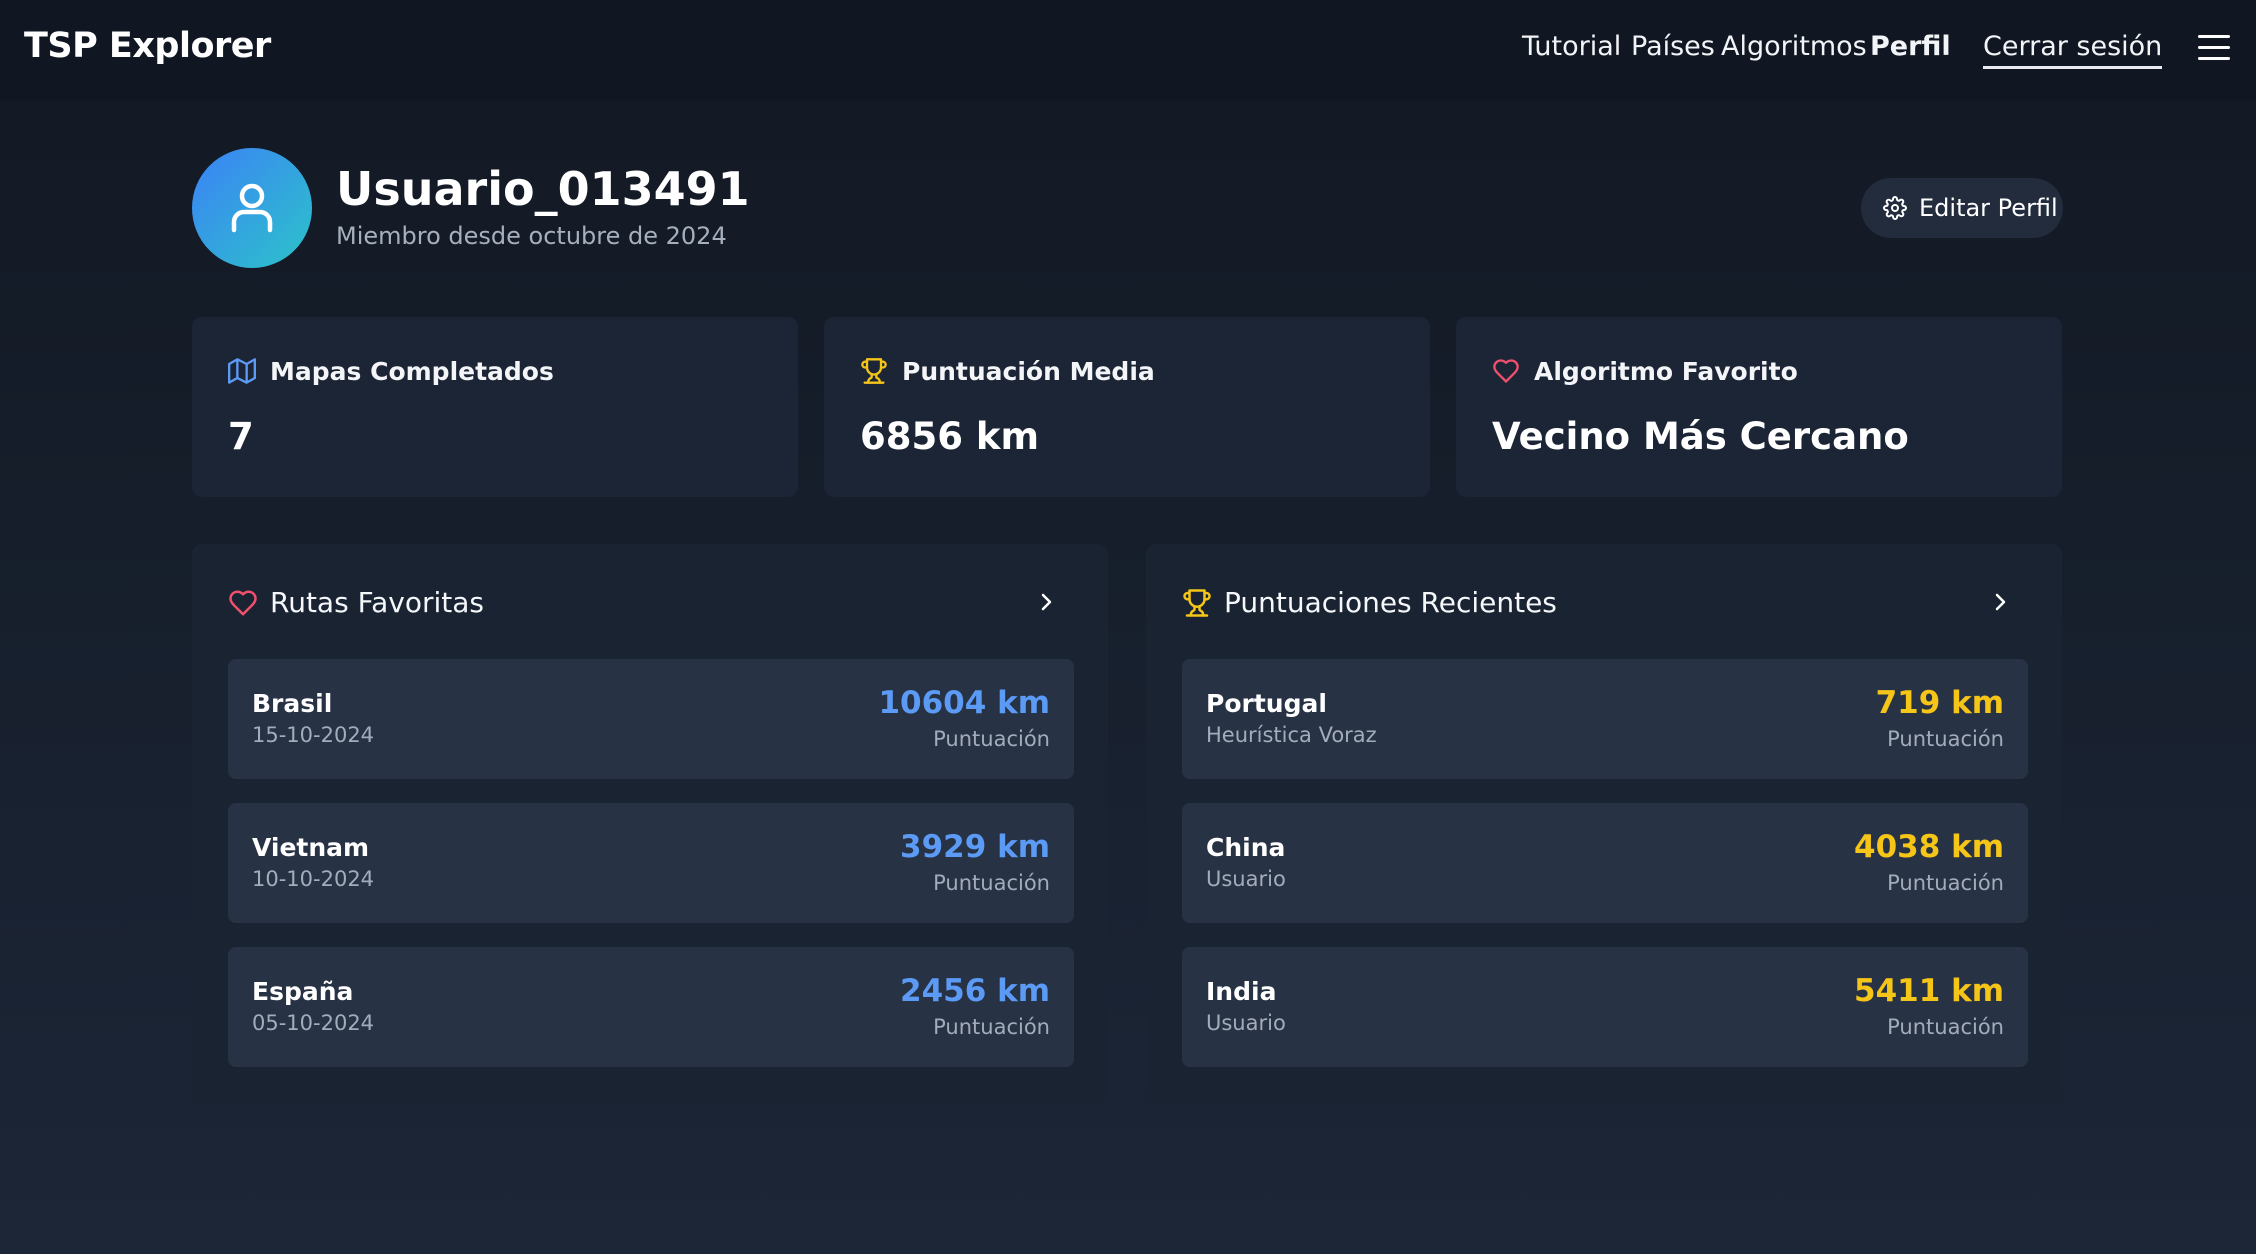 This screenshot has height=1254, width=2256. I want to click on stat-title: Puntuación Media, so click(1028, 371).